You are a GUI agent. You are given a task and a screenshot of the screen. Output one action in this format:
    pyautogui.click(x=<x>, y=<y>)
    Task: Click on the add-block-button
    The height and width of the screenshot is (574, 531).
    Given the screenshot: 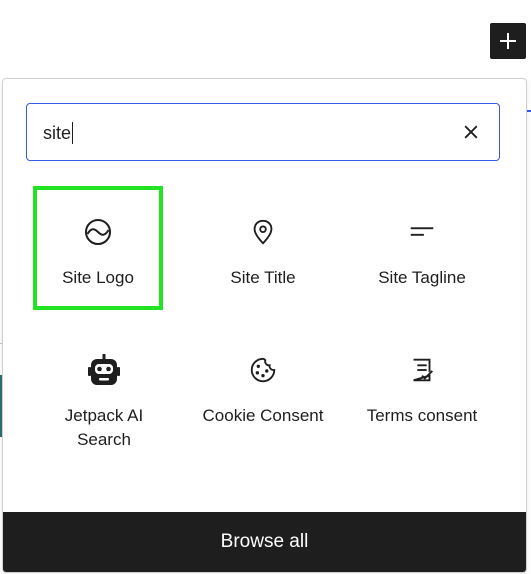 What is the action you would take?
    pyautogui.click(x=508, y=41)
    